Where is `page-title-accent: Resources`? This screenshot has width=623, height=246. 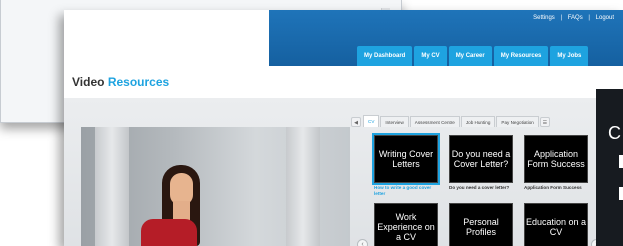 page-title-accent: Resources is located at coordinates (138, 82).